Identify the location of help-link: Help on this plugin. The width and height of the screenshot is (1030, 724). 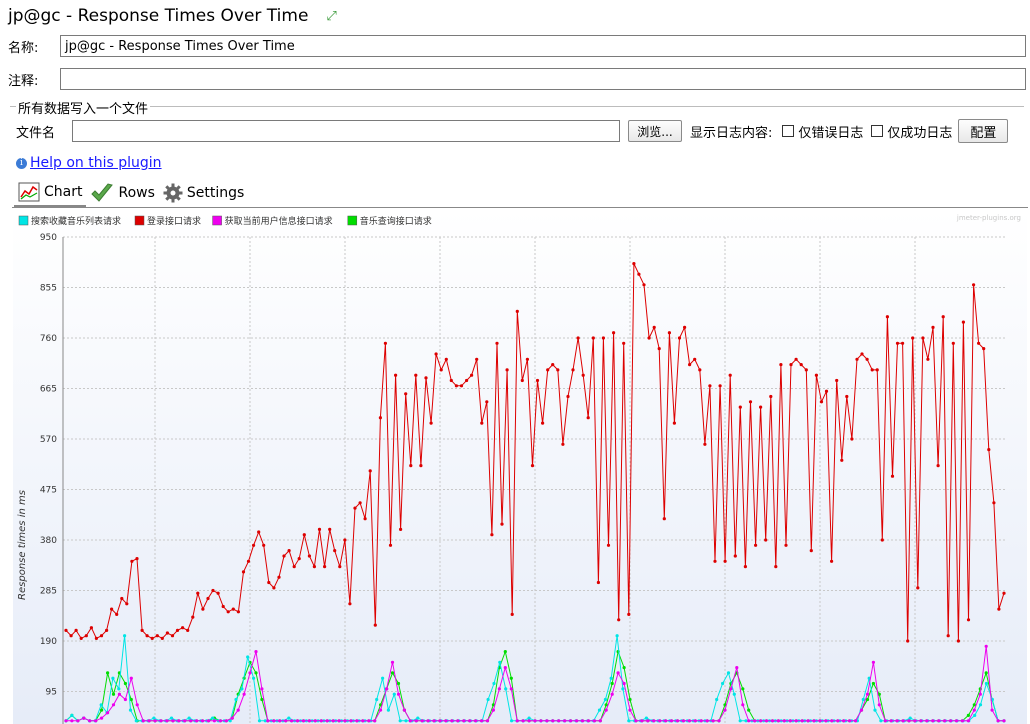
(96, 163).